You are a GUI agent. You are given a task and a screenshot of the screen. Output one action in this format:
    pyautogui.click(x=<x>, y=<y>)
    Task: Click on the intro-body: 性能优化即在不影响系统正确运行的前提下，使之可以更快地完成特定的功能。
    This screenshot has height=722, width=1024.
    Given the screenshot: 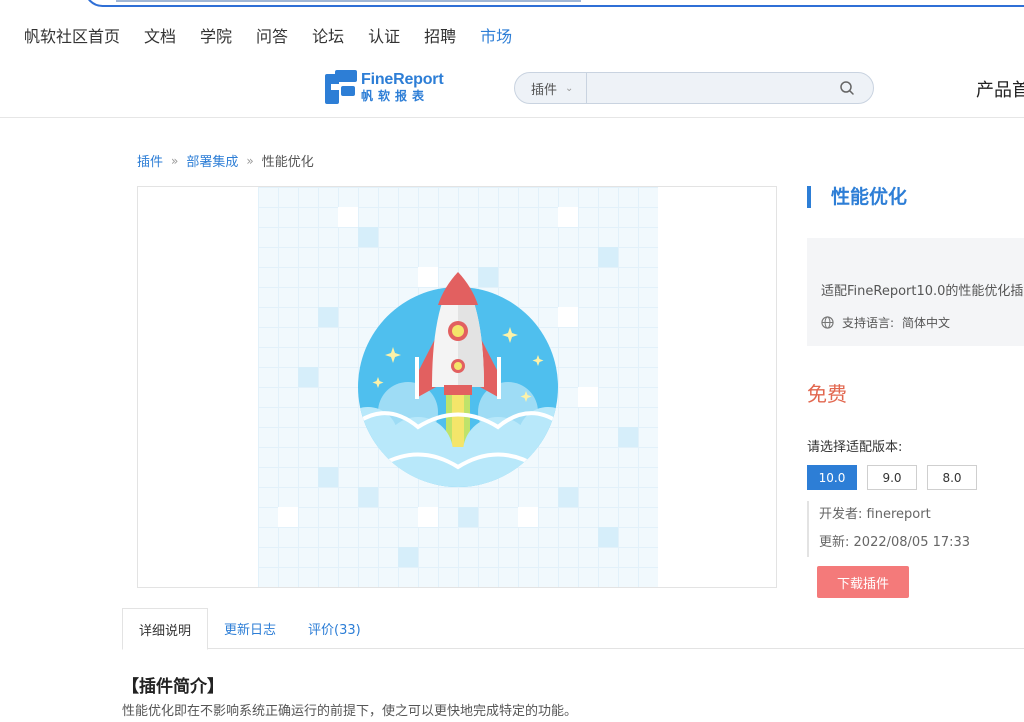 What is the action you would take?
    pyautogui.click(x=350, y=711)
    